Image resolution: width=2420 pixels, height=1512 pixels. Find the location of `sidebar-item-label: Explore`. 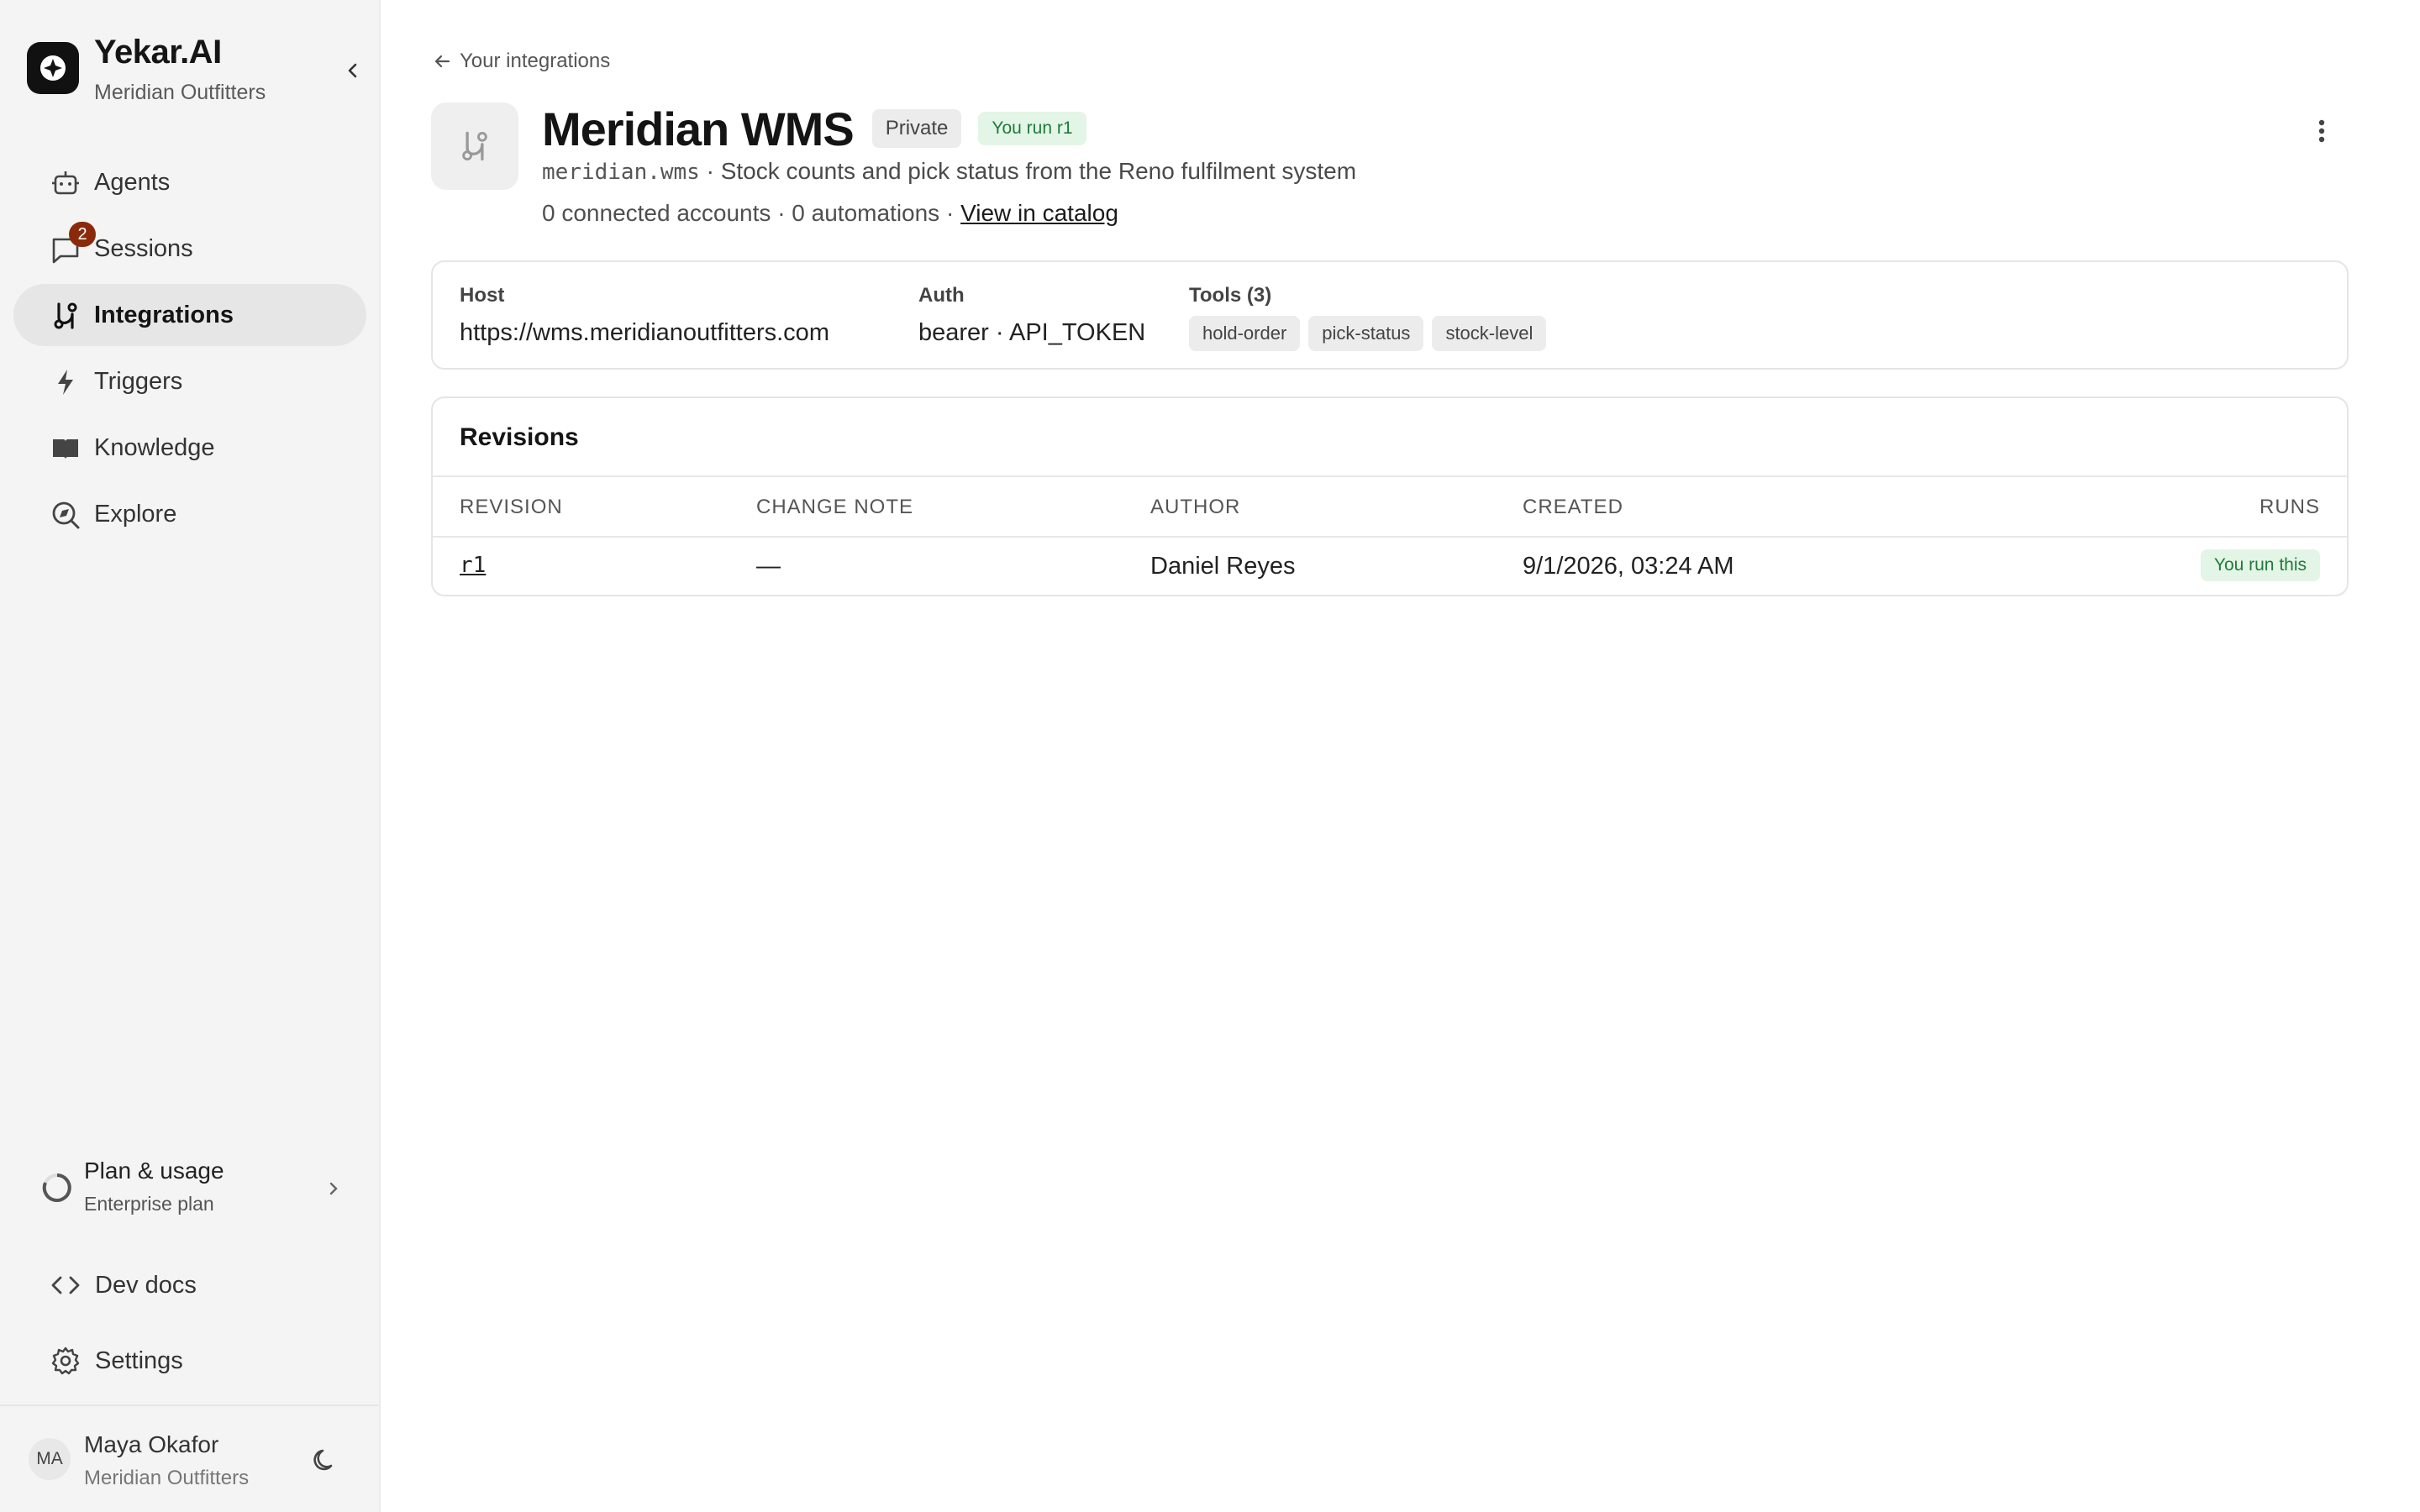

sidebar-item-label: Explore is located at coordinates (135, 514).